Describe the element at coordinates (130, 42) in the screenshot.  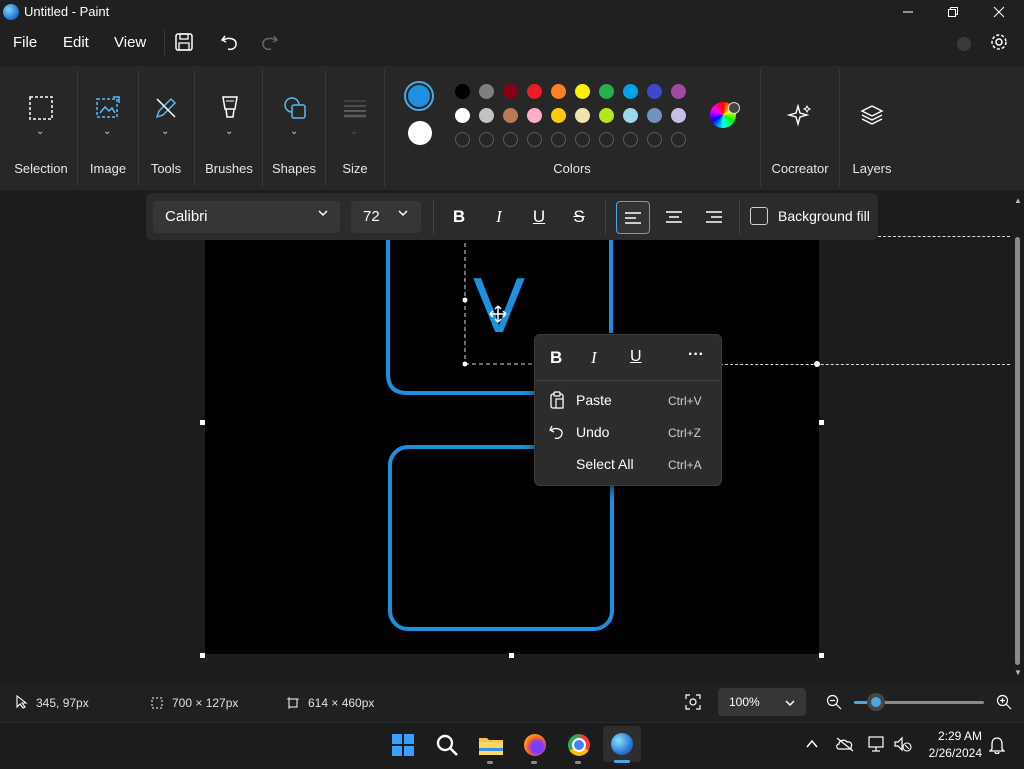
I see `menu-view: View` at that location.